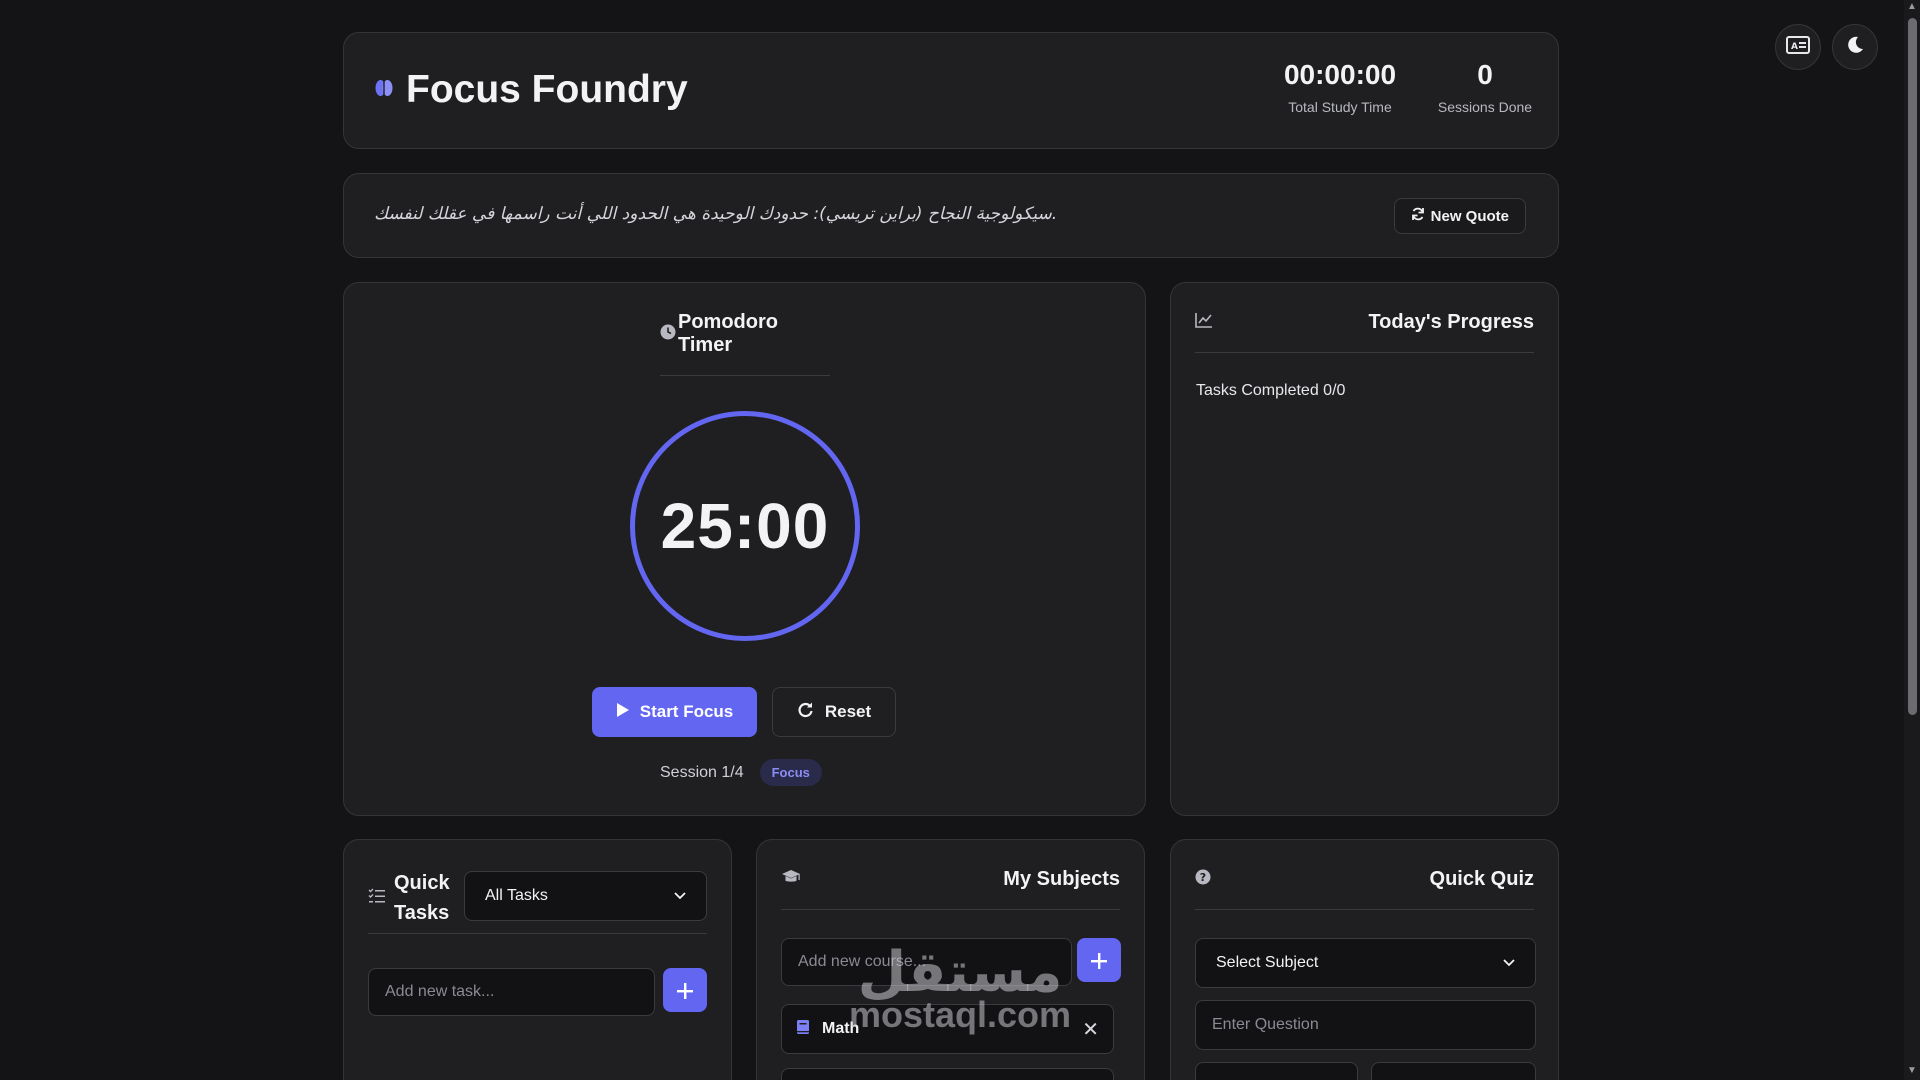 The height and width of the screenshot is (1080, 1920). What do you see at coordinates (1340, 74) in the screenshot?
I see `study-time-value: 00:00:00` at bounding box center [1340, 74].